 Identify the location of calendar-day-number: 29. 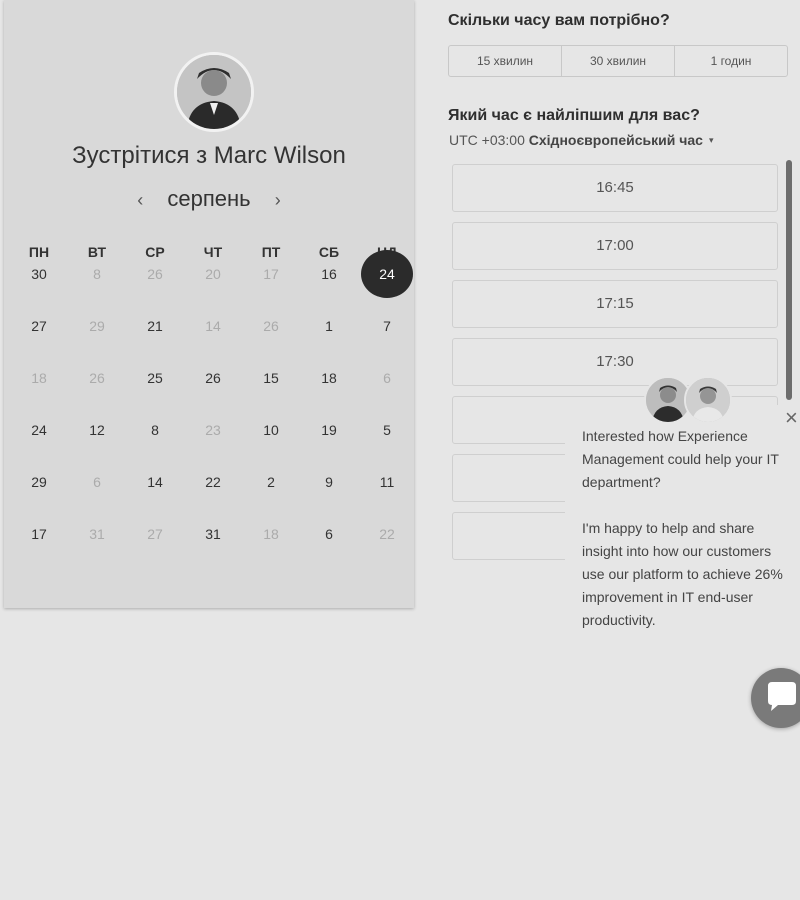
(97, 326).